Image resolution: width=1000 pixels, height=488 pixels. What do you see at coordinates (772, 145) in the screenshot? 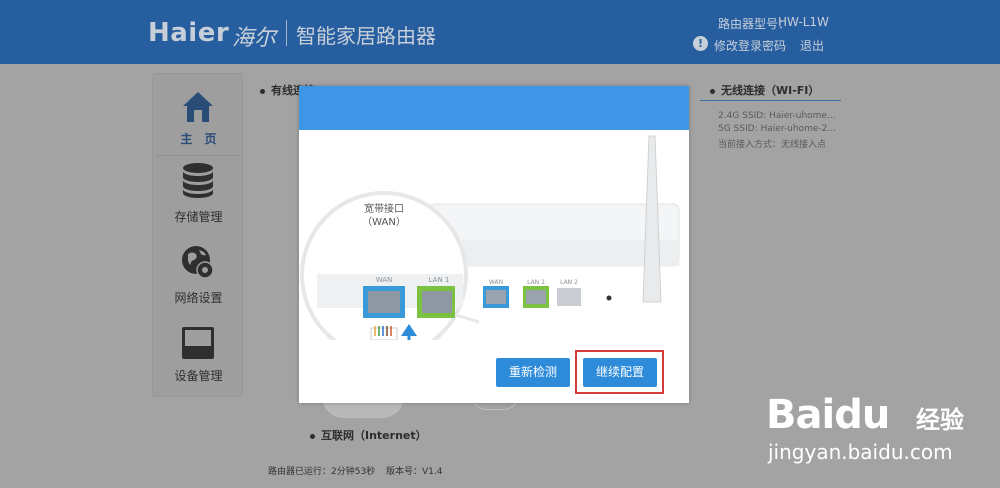
I see `wifi-access-mode: 当前接入方式：无线接入点` at bounding box center [772, 145].